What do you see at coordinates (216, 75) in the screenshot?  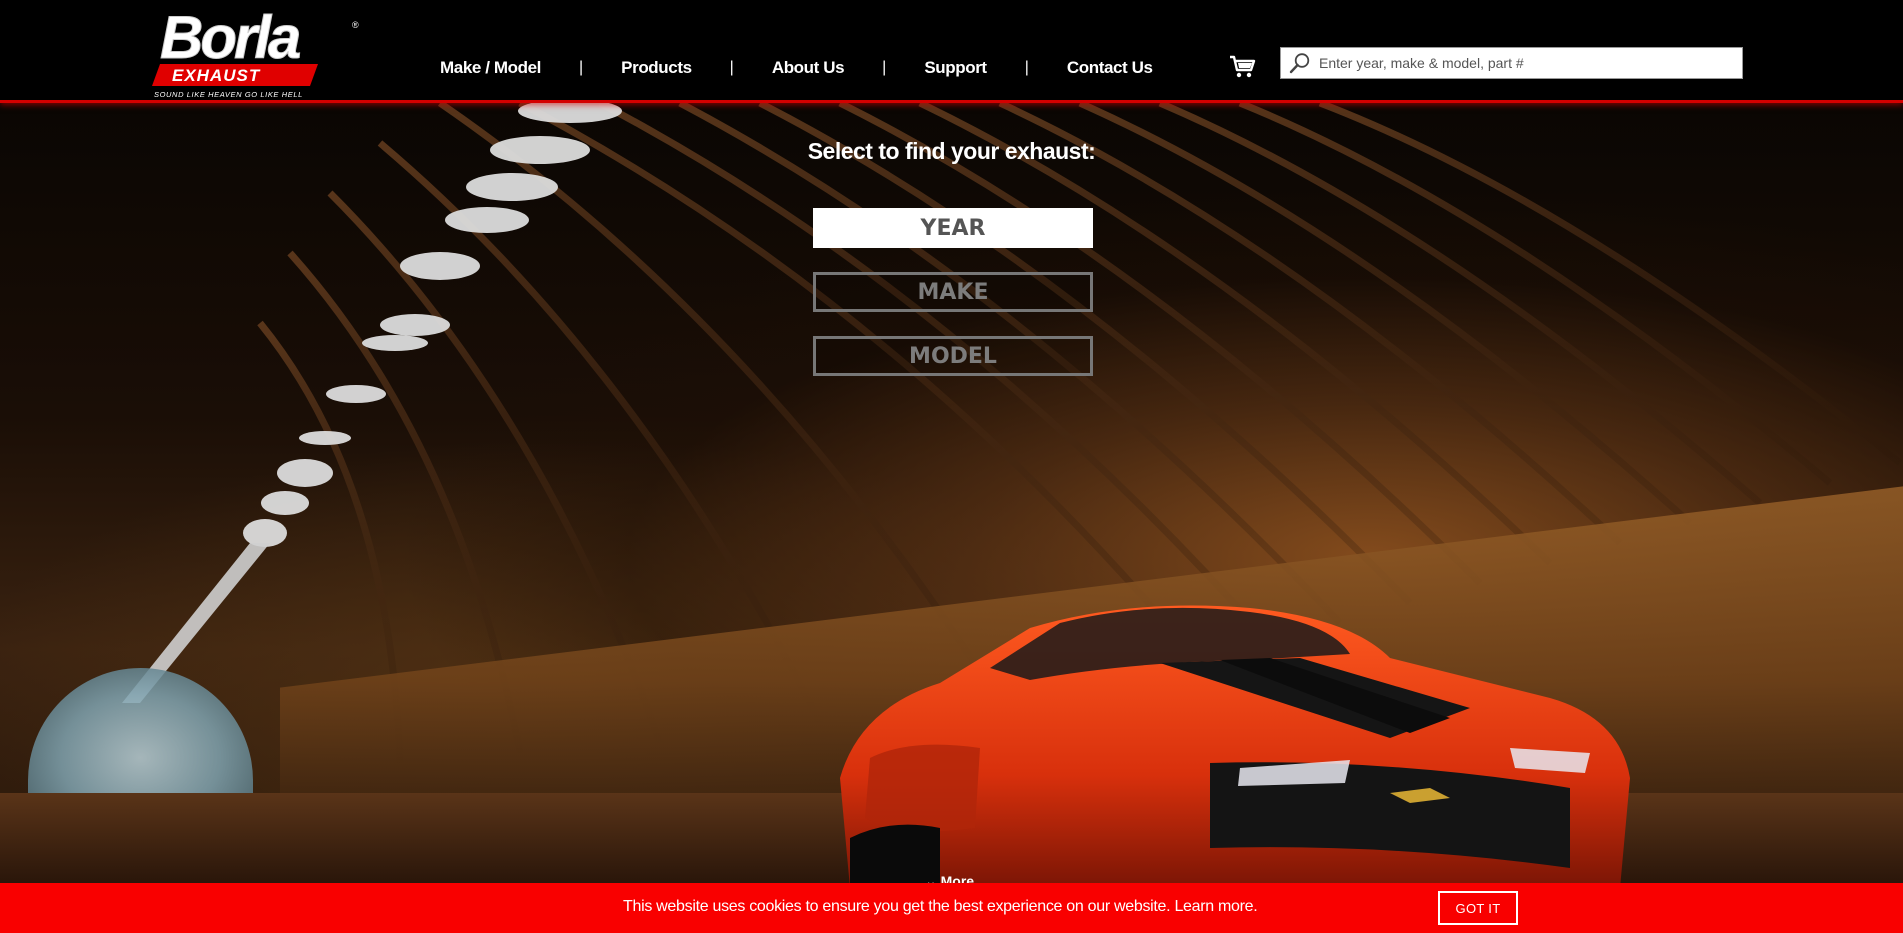 I see `logo-subtext: EXHAUST` at bounding box center [216, 75].